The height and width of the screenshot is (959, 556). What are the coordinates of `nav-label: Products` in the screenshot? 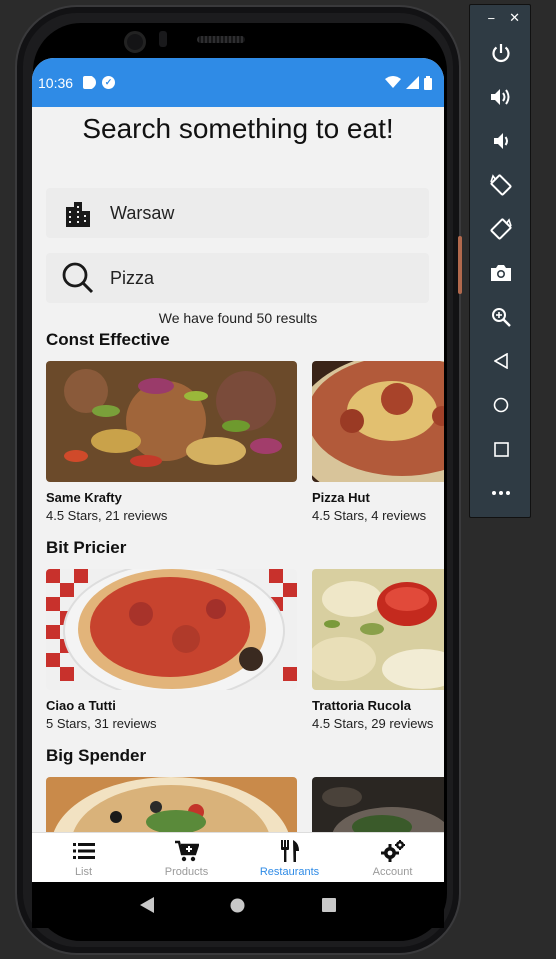 It's located at (186, 871).